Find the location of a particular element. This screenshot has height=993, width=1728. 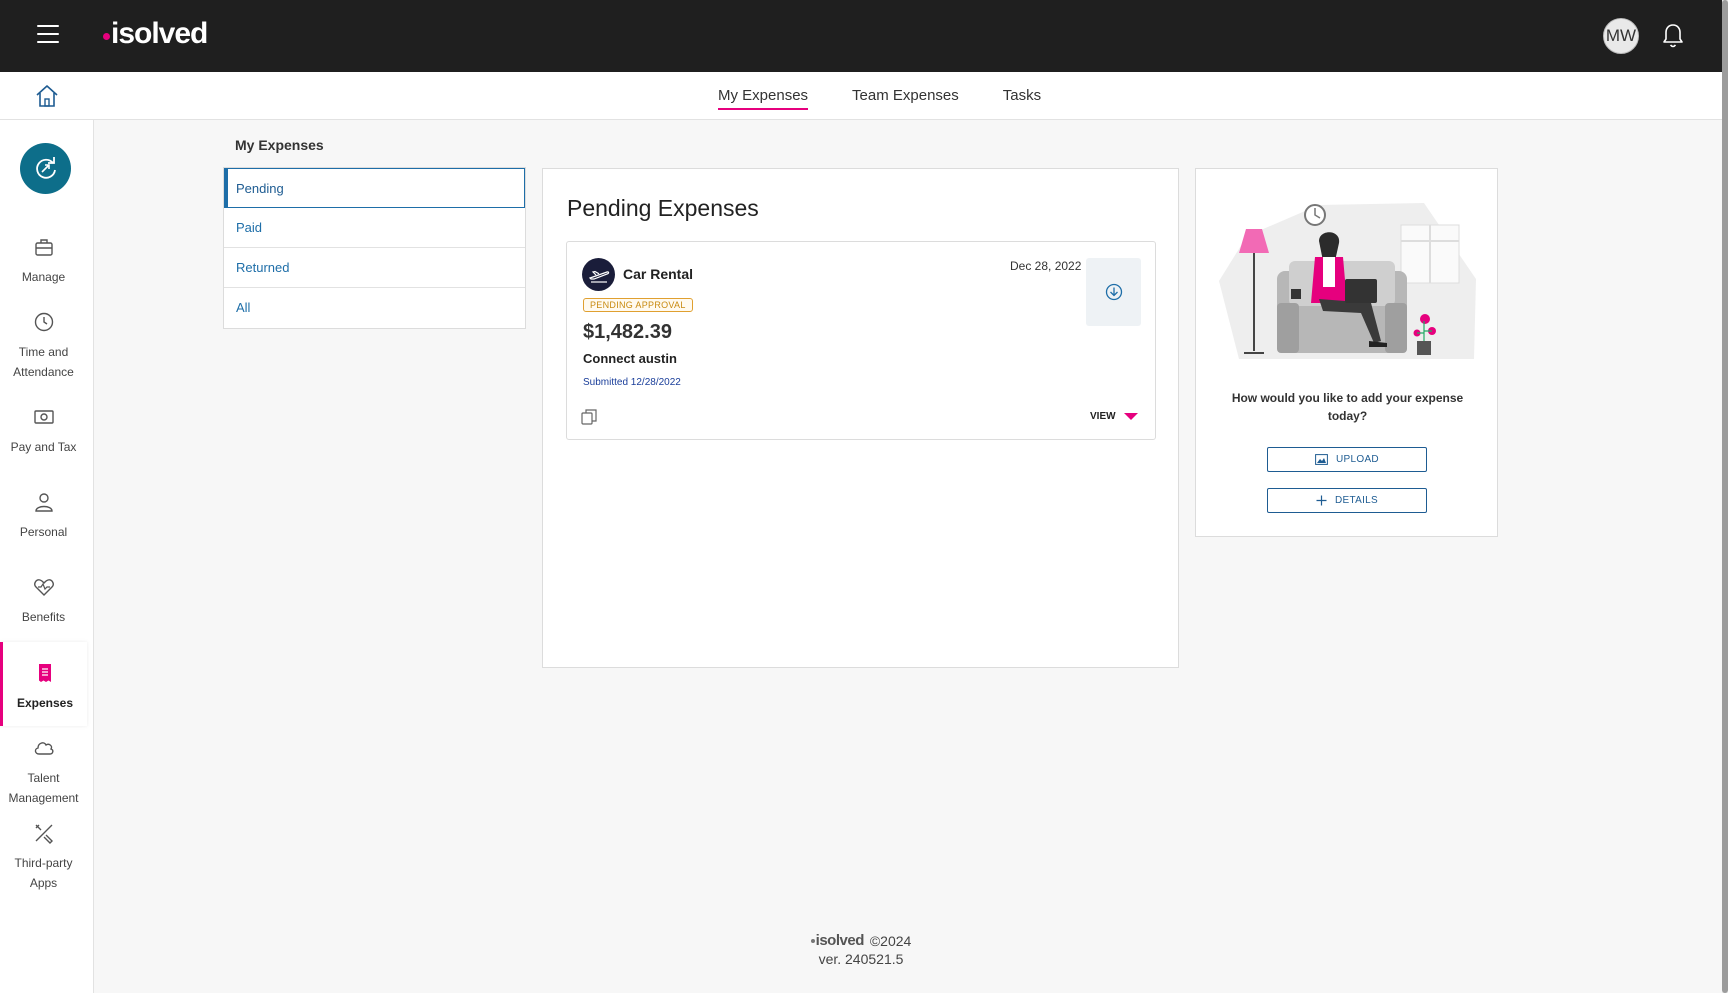

person-icon is located at coordinates (43, 502).